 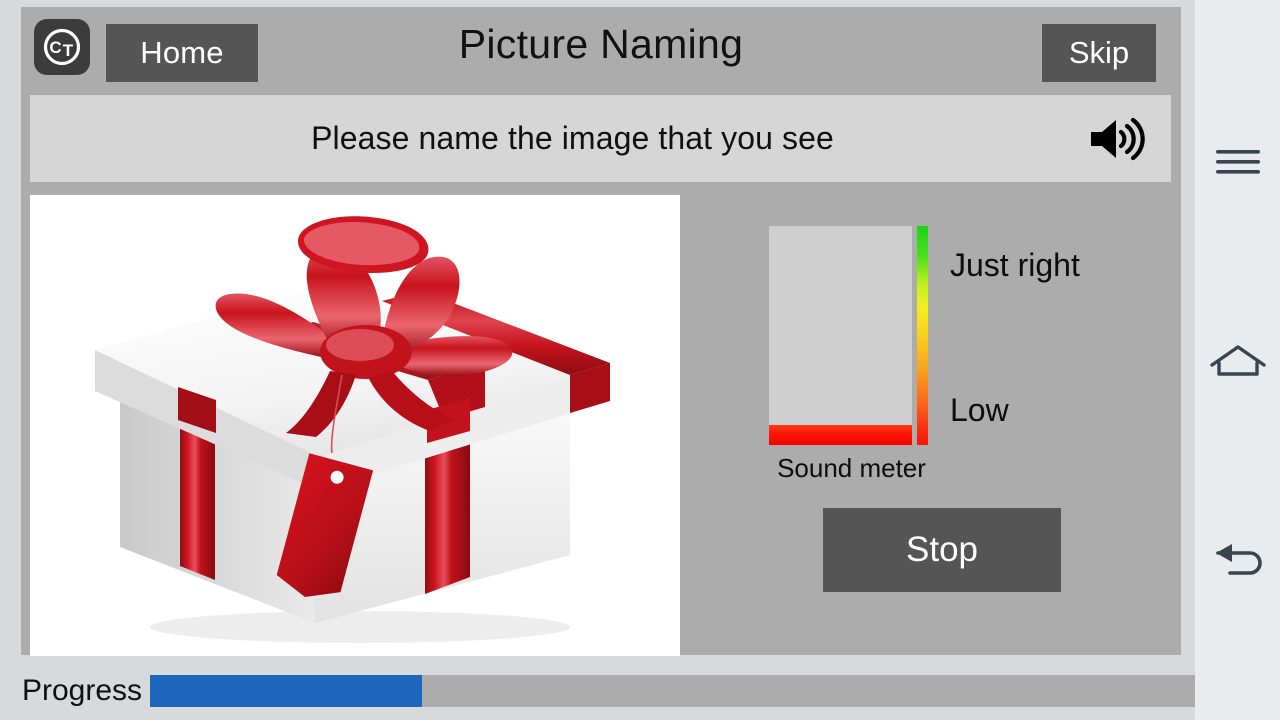 I want to click on instruction-text: Please name the image that you see, so click(x=572, y=138).